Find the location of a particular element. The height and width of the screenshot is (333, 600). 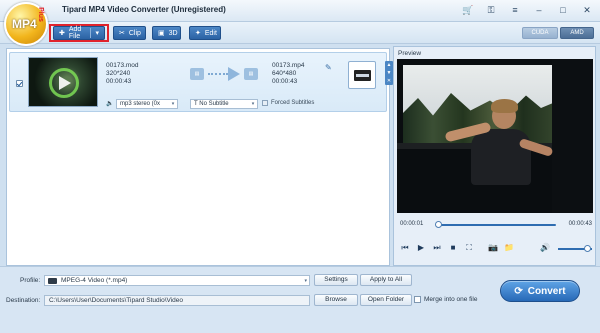

source-duration: 00:00:43 is located at coordinates (119, 81).